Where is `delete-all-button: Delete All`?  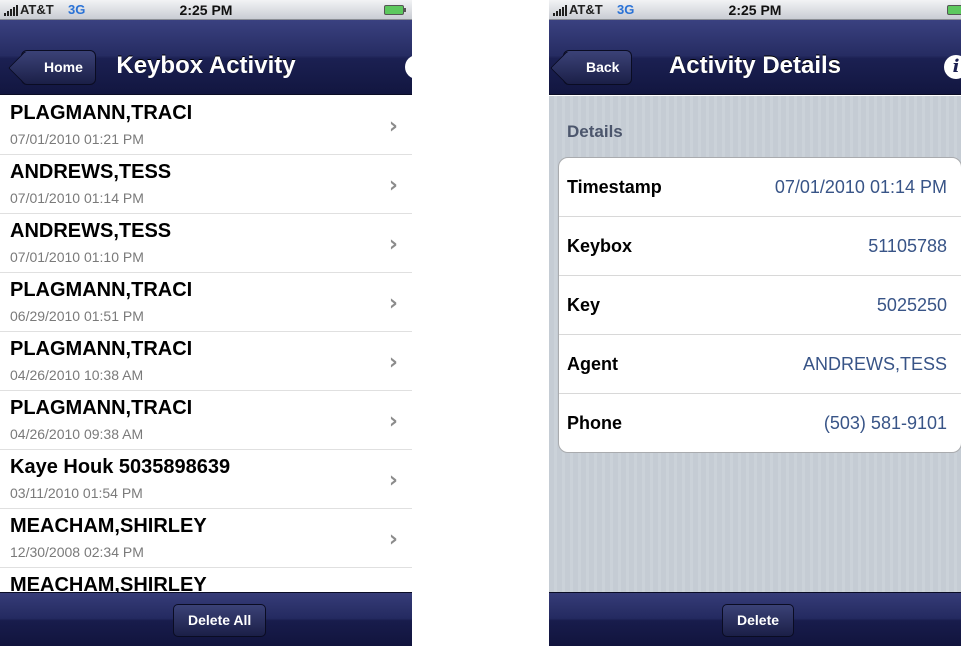
delete-all-button: Delete All is located at coordinates (220, 620).